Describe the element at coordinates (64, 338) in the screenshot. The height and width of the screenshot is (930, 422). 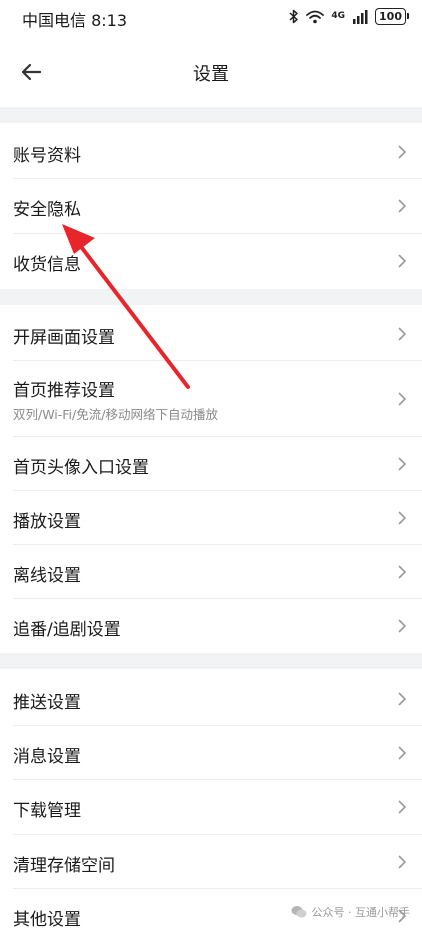
I see `settings-item-label: 开屏画面设置` at that location.